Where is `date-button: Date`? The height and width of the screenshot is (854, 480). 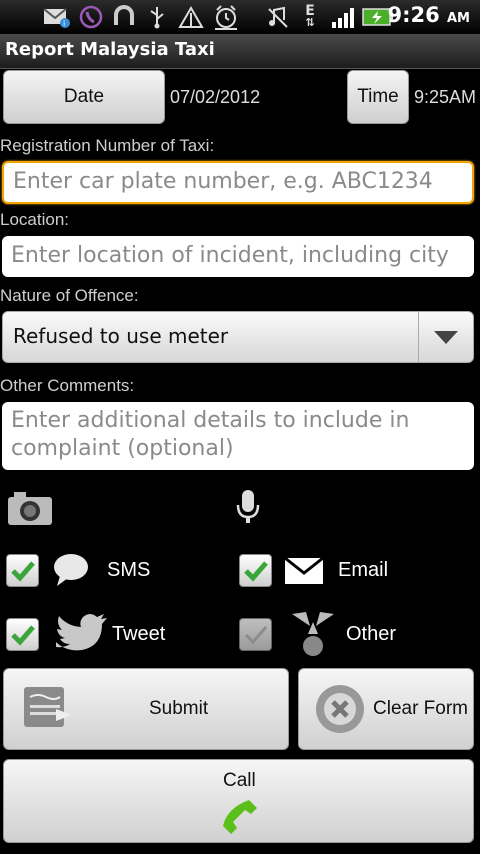 date-button: Date is located at coordinates (84, 97).